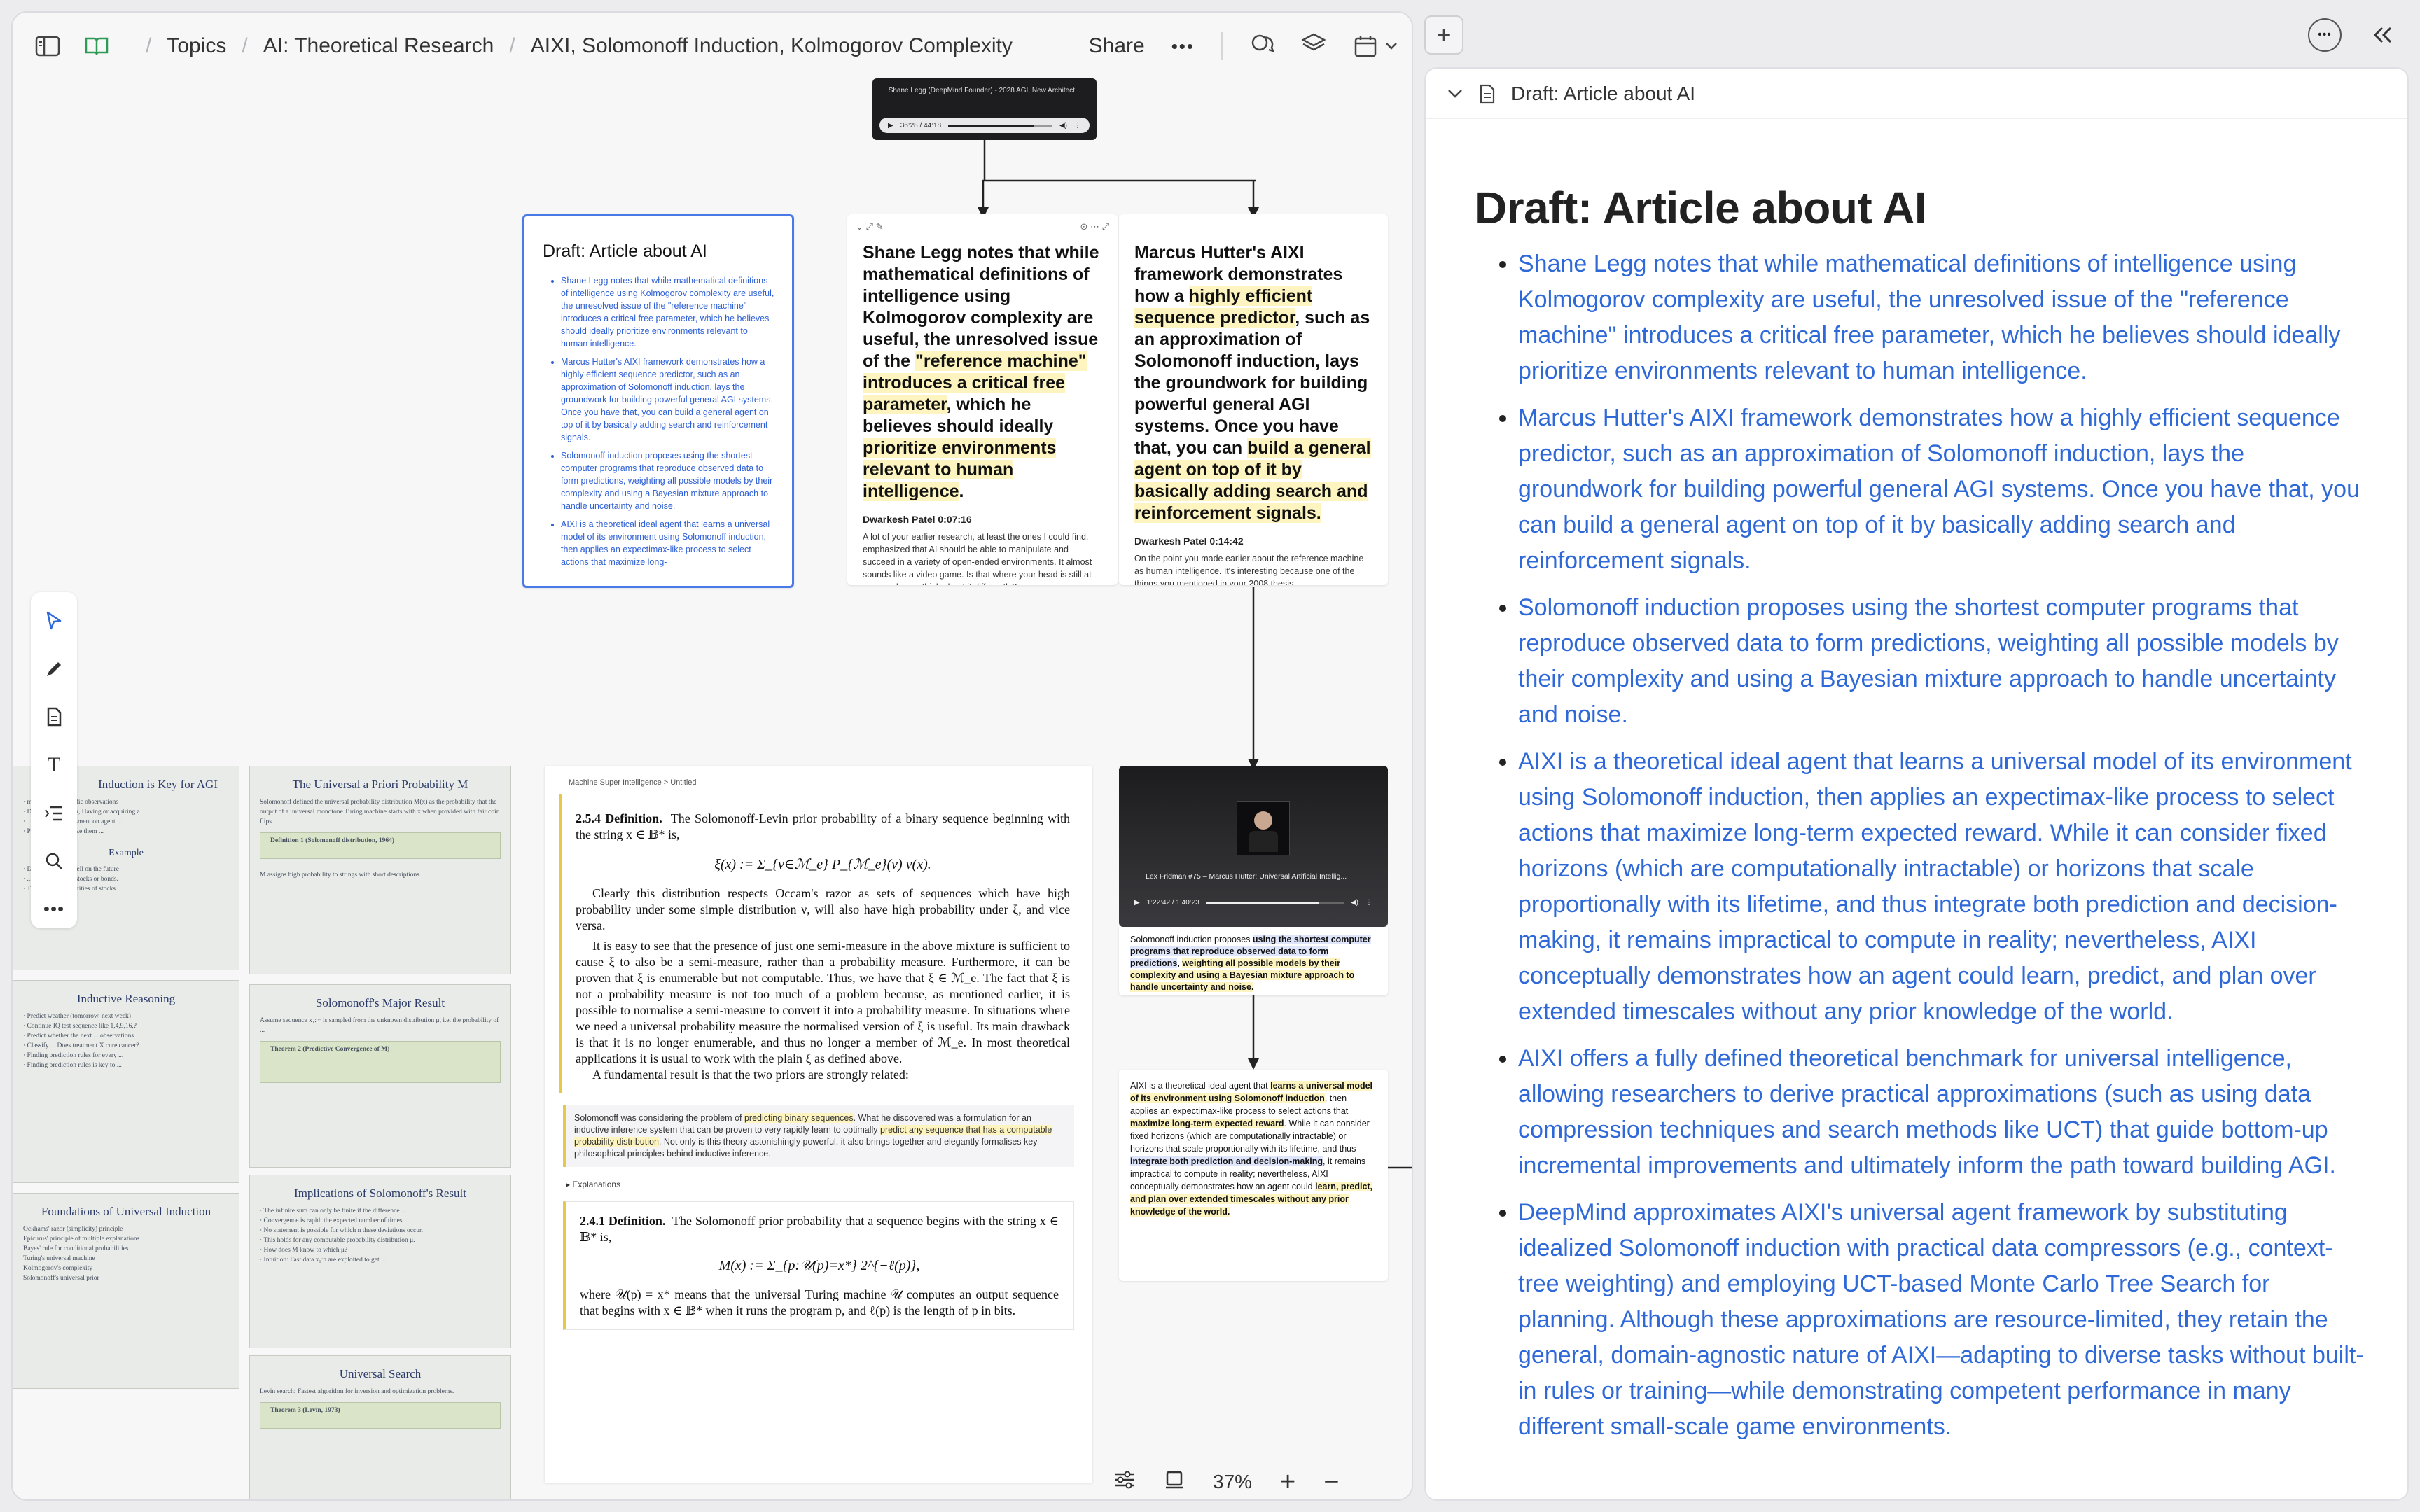  I want to click on note-text: ., so click(962, 491).